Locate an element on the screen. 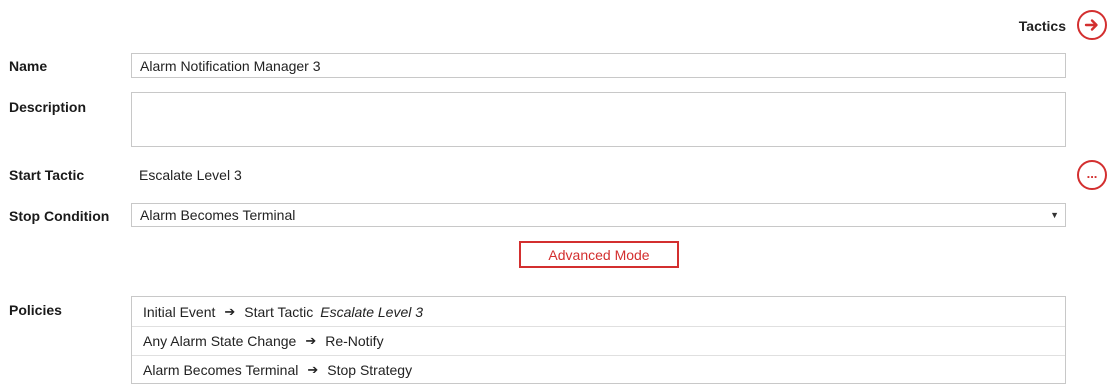 The height and width of the screenshot is (385, 1115). name-label: Name is located at coordinates (28, 66).